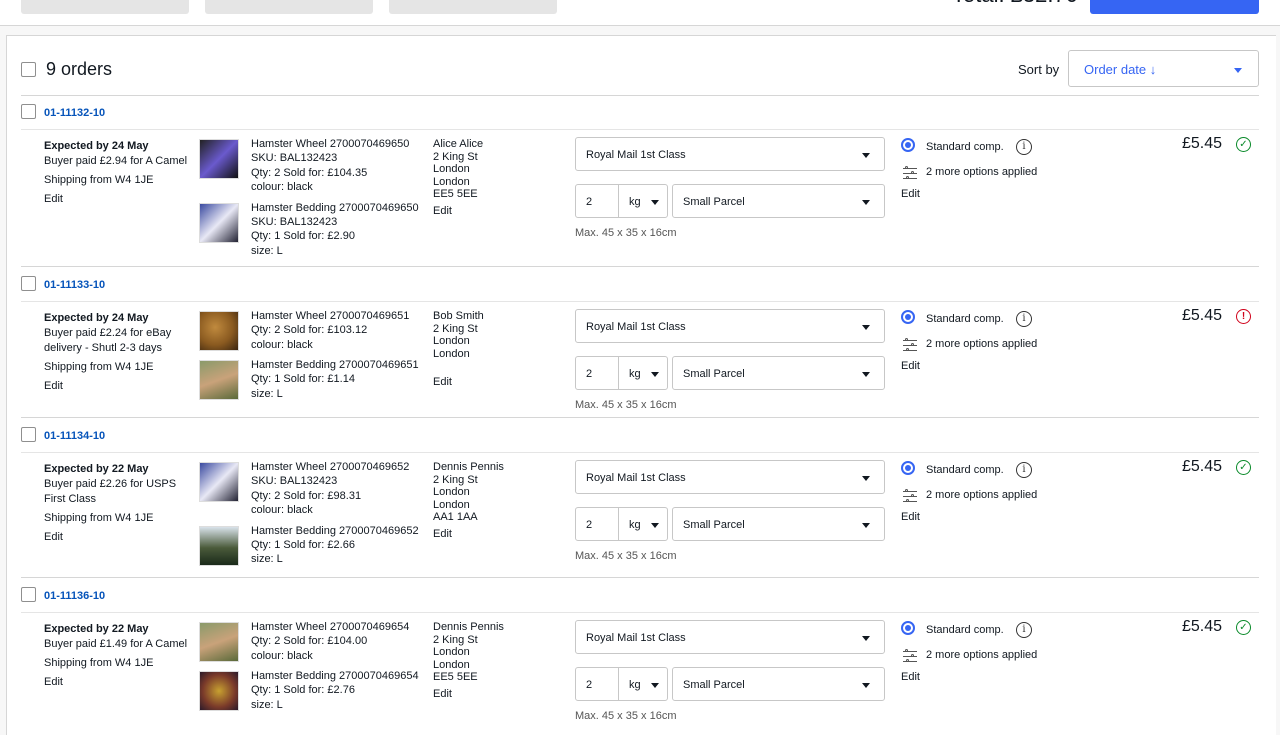  I want to click on order-number-link: 01-11136-10, so click(74, 596).